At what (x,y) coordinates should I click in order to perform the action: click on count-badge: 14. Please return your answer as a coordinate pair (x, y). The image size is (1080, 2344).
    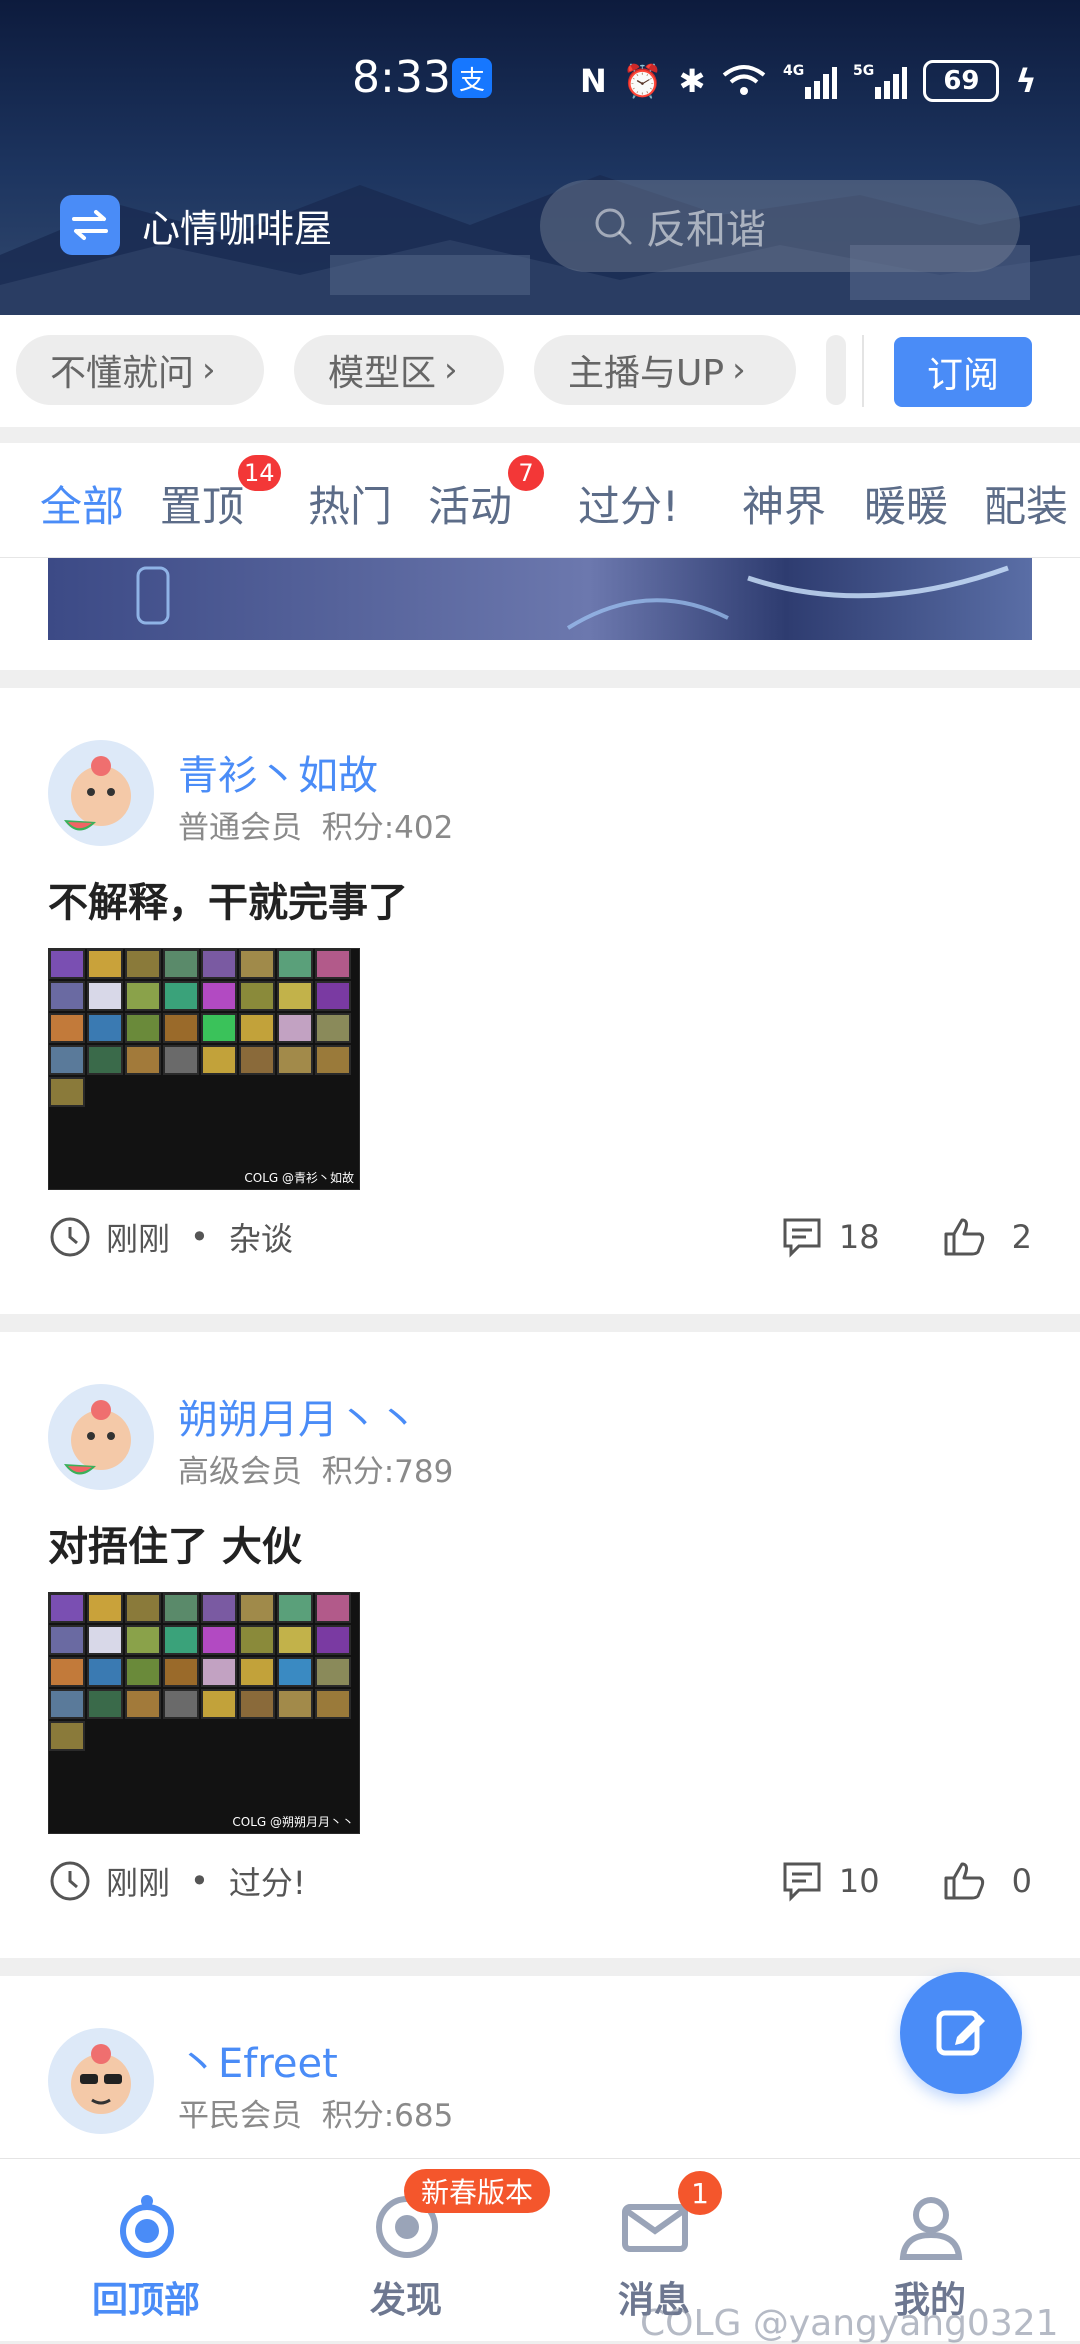
    Looking at the image, I should click on (259, 473).